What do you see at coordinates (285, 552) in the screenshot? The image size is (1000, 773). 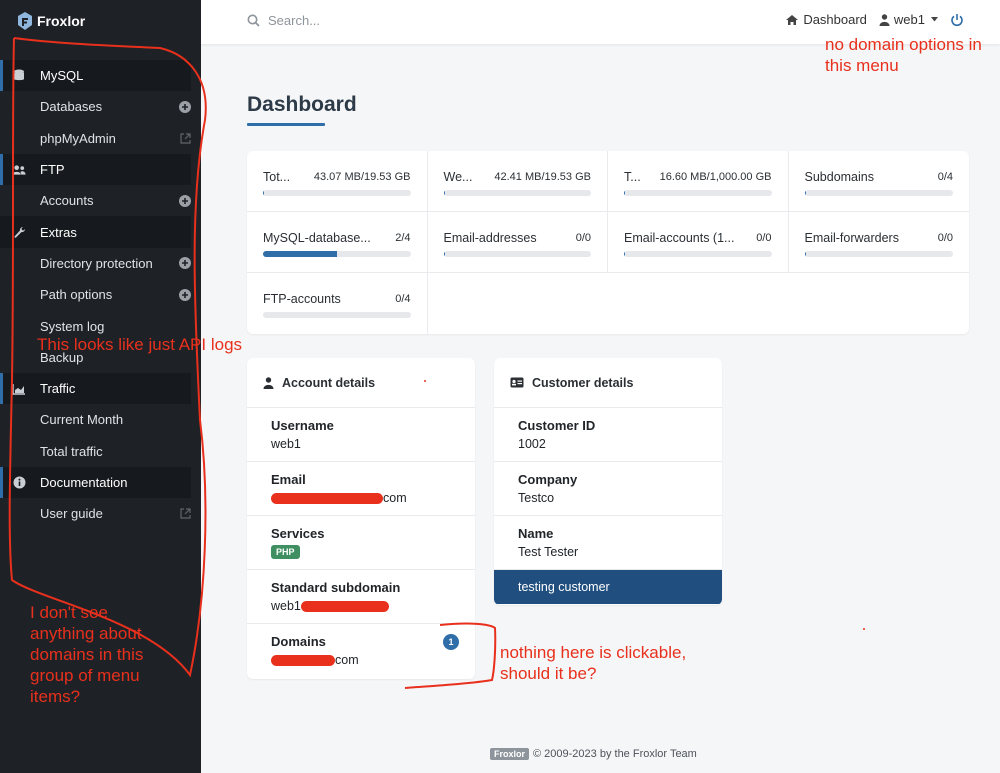 I see `php-badge: PHP` at bounding box center [285, 552].